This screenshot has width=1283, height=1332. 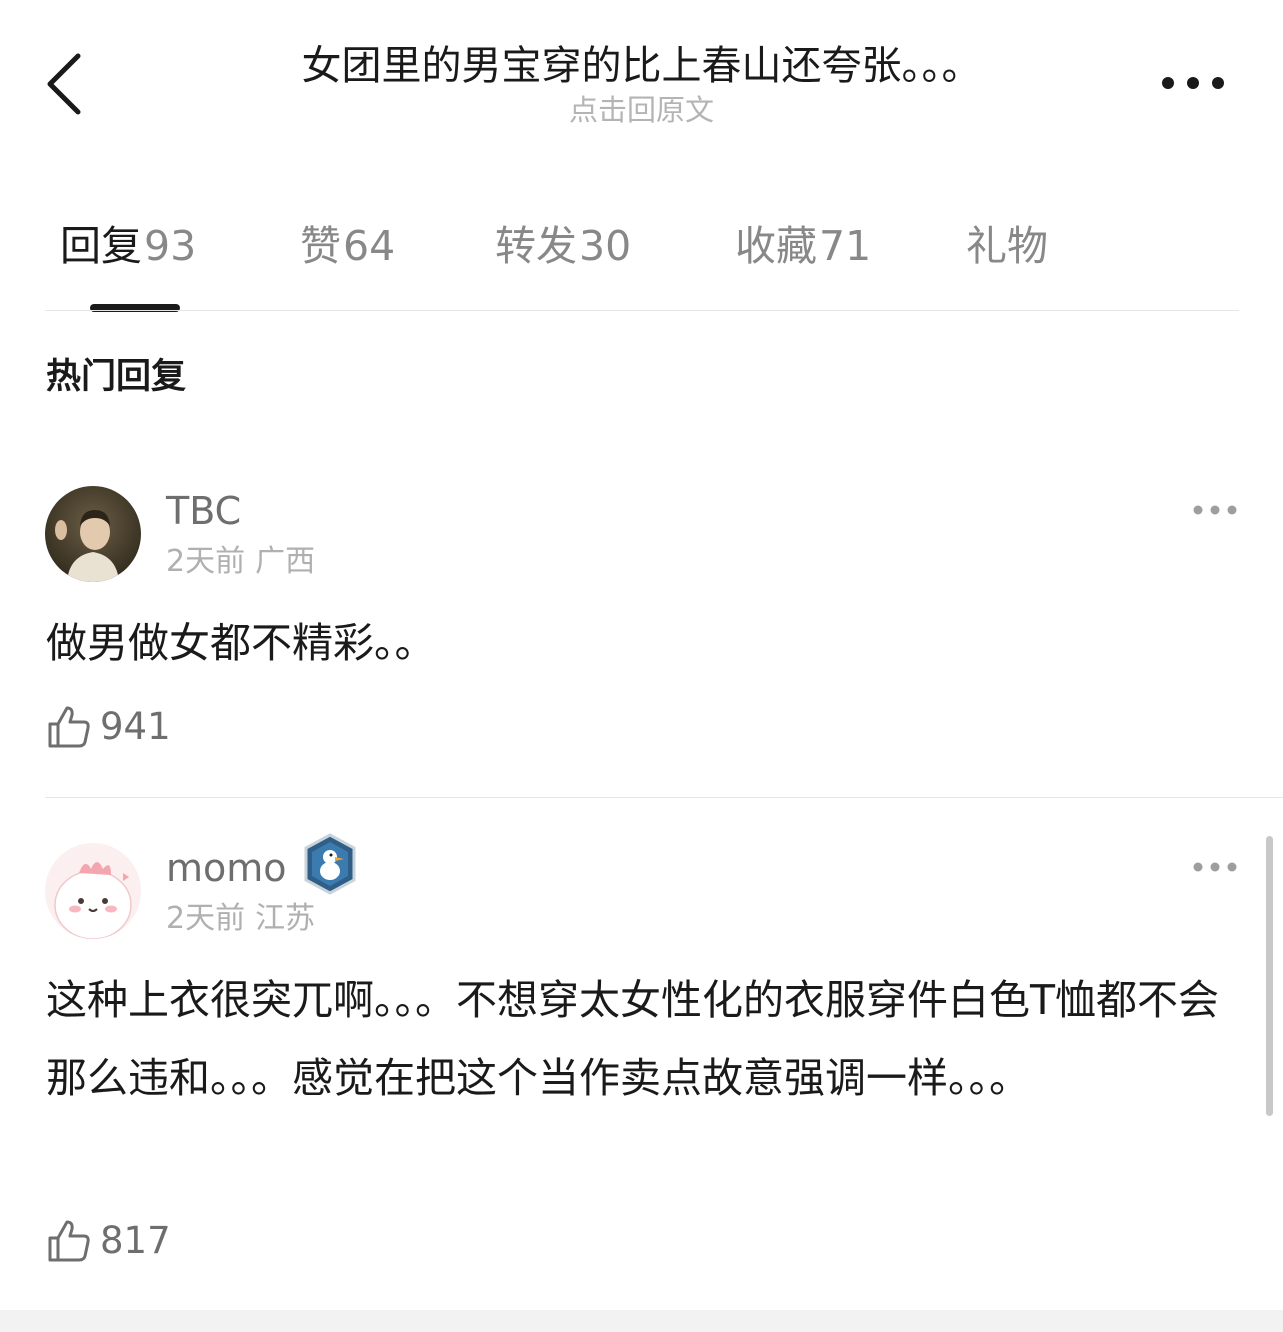 I want to click on like-count: 941, so click(x=135, y=726).